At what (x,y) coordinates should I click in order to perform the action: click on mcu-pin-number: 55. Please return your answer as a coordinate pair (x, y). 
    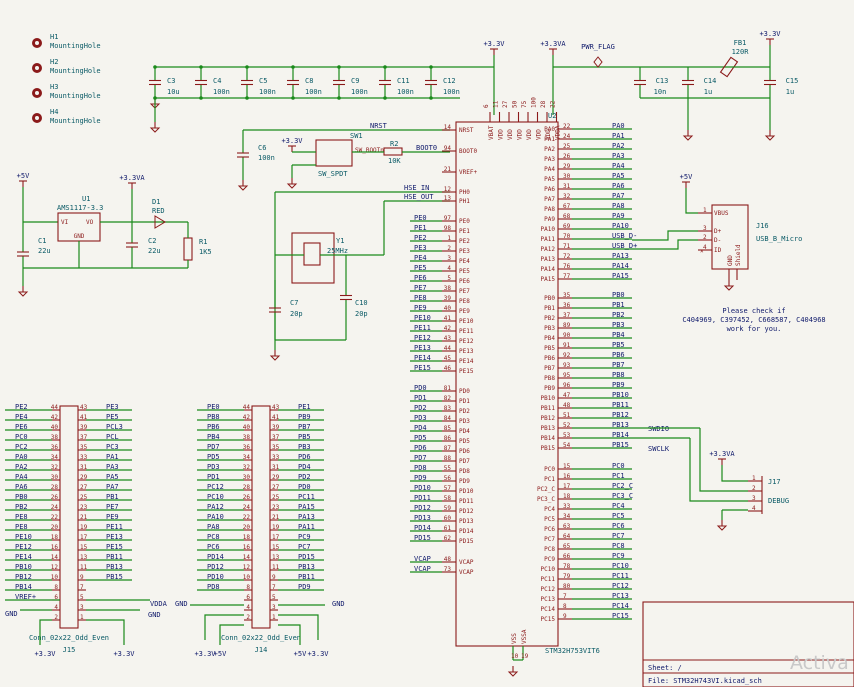
    Looking at the image, I should click on (448, 468).